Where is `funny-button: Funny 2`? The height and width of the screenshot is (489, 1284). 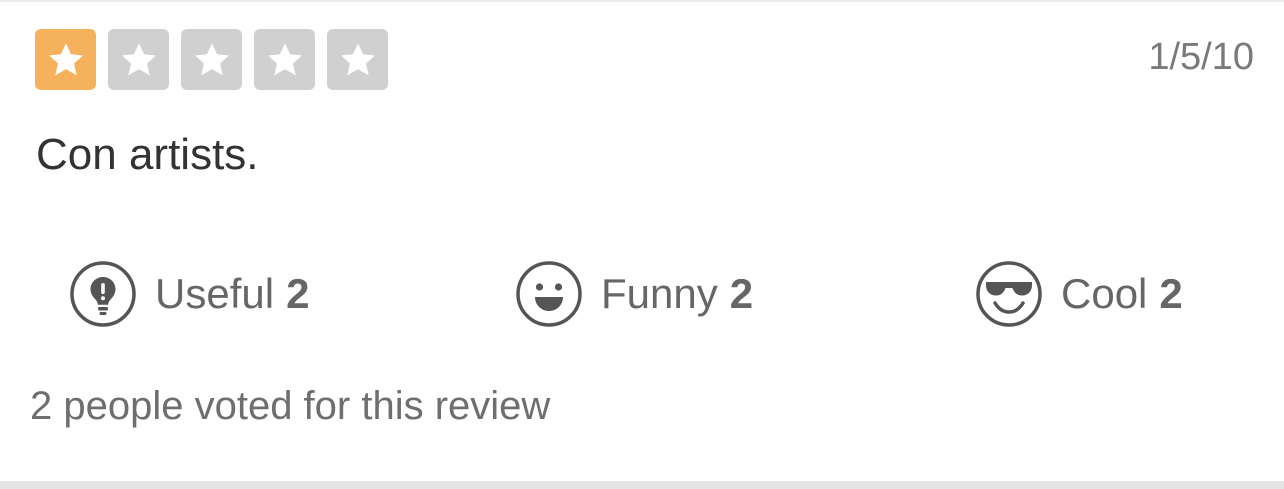 funny-button: Funny 2 is located at coordinates (634, 294).